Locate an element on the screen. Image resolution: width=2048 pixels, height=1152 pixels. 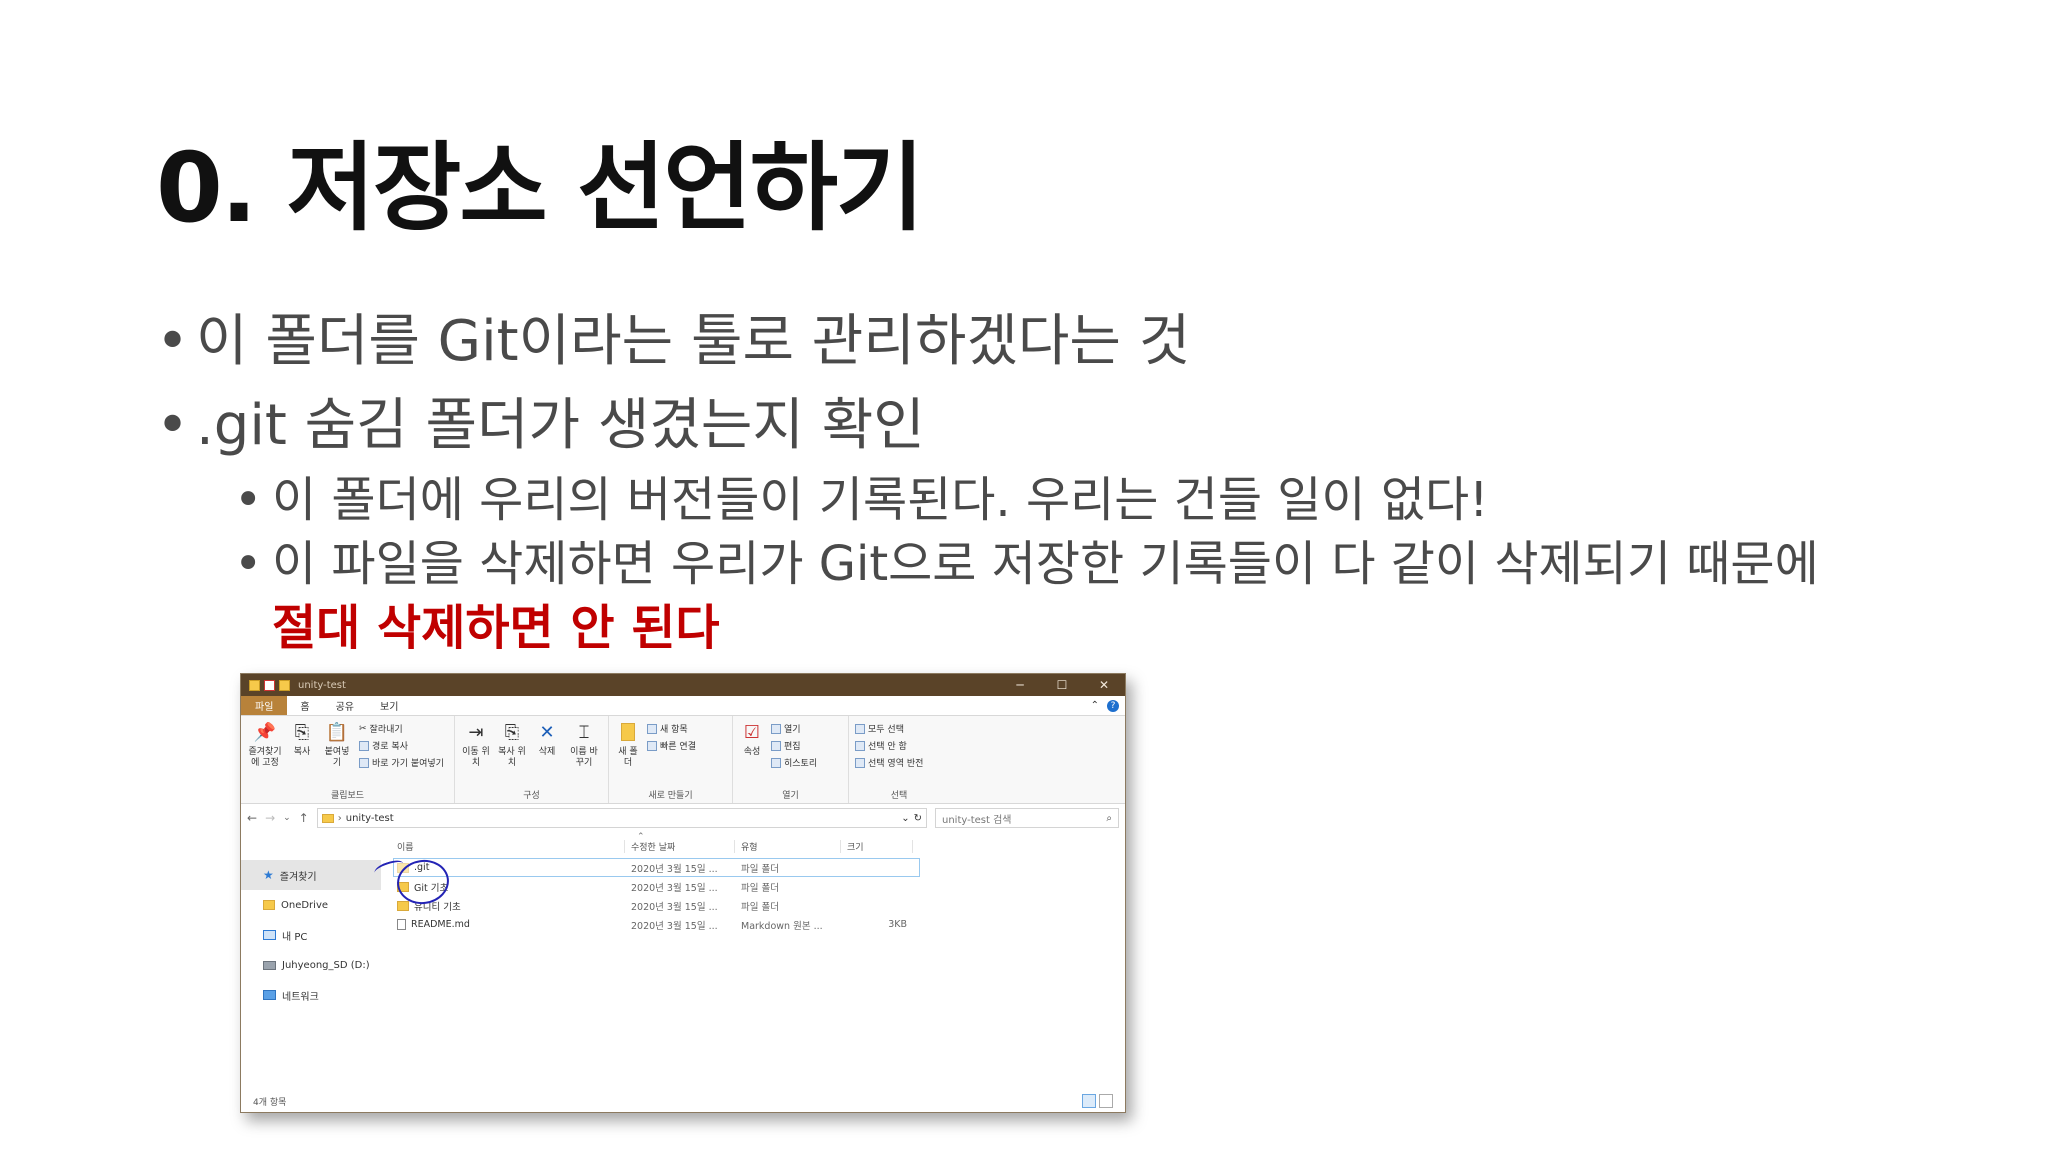
maximize-button: ☐ is located at coordinates (1062, 685).